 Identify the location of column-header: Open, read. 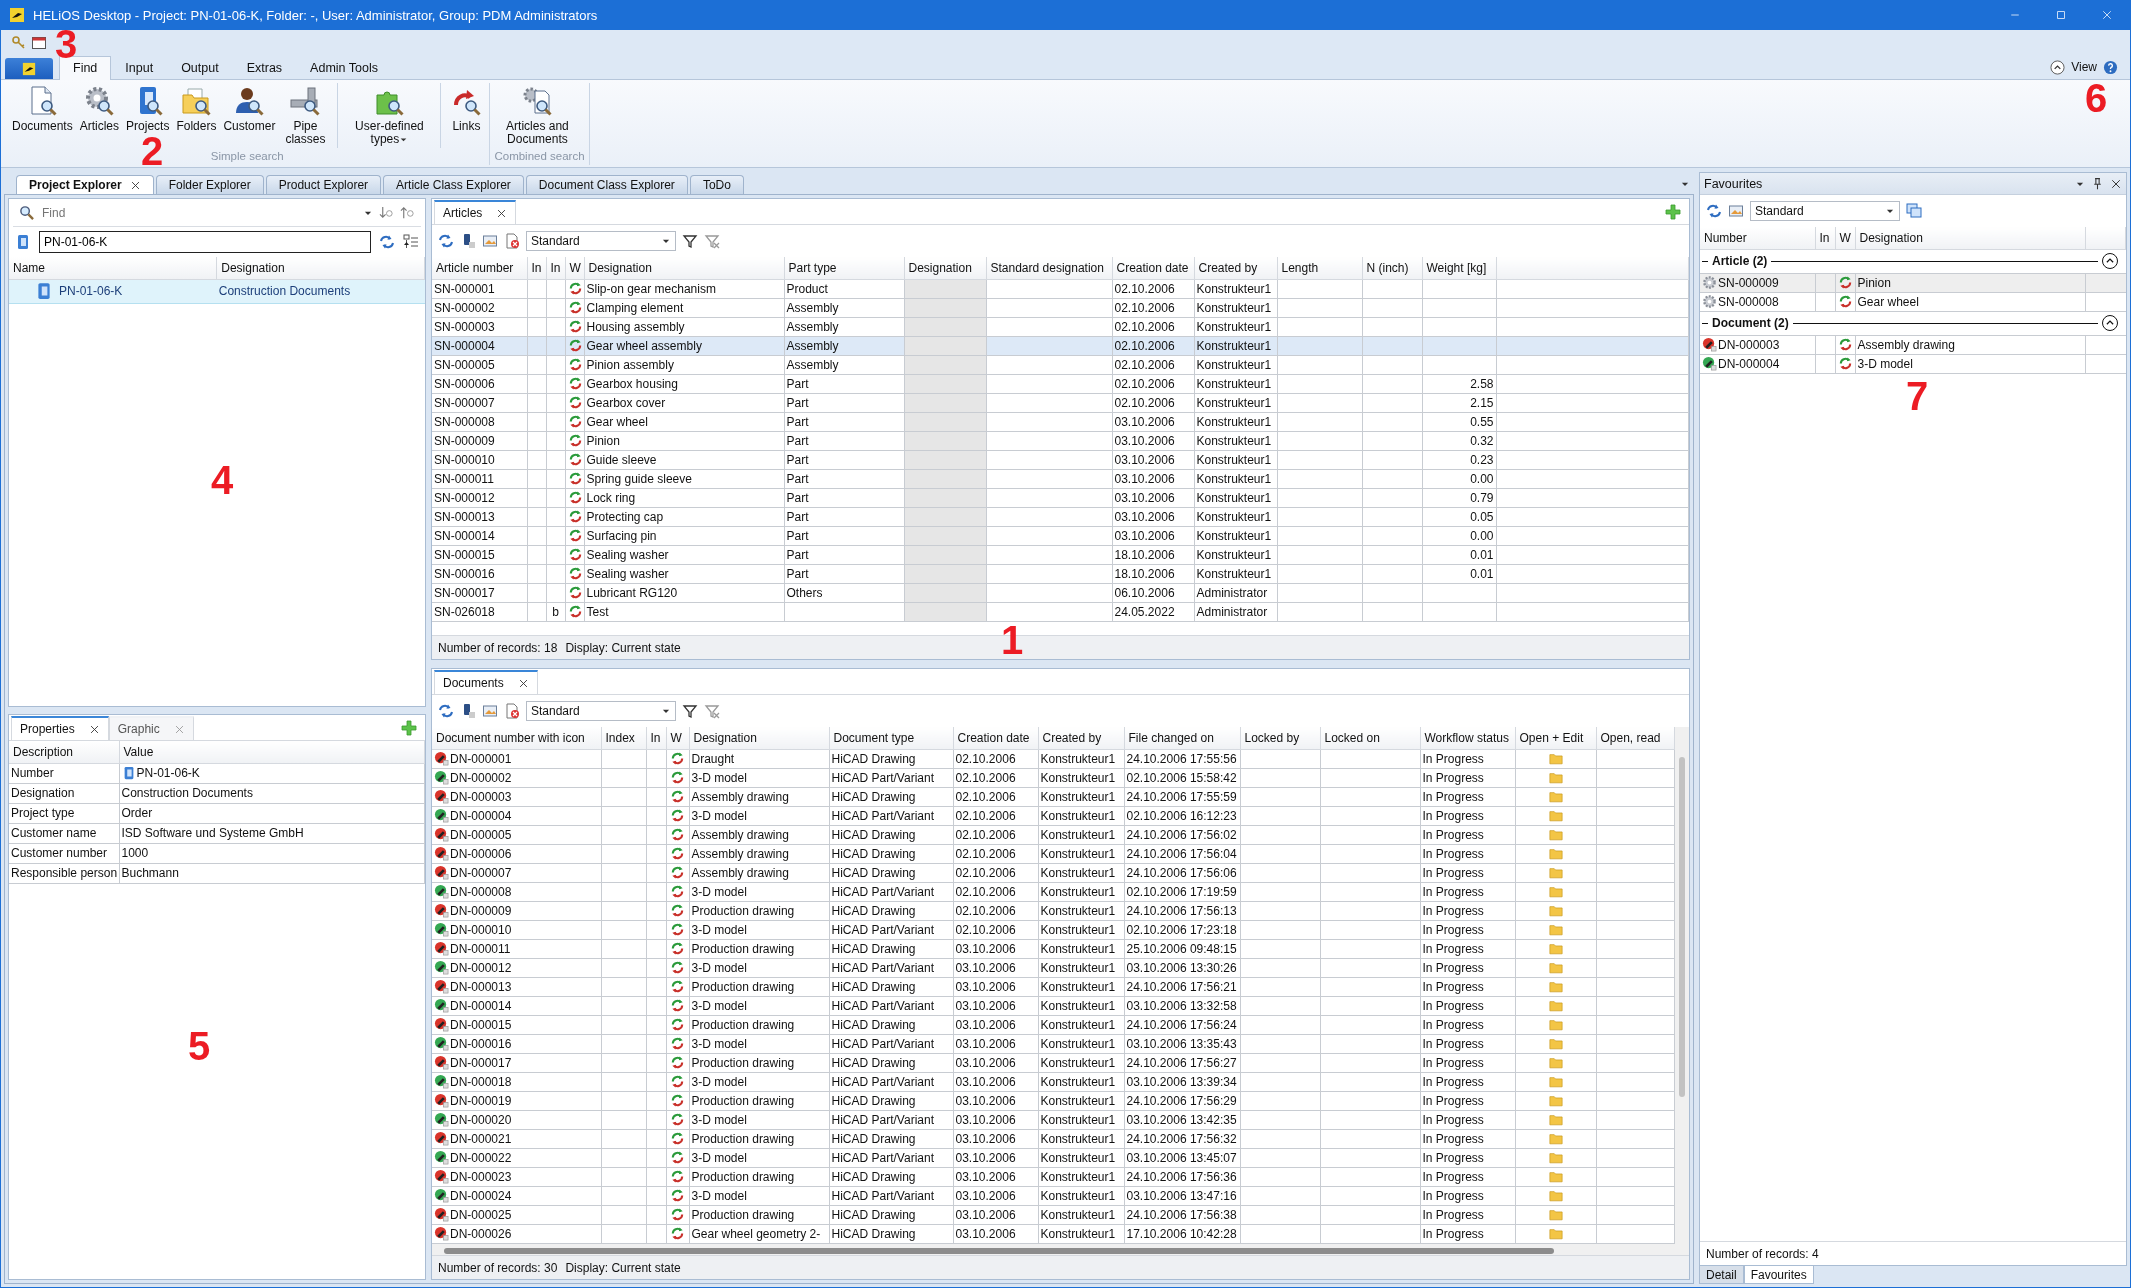
(1635, 738).